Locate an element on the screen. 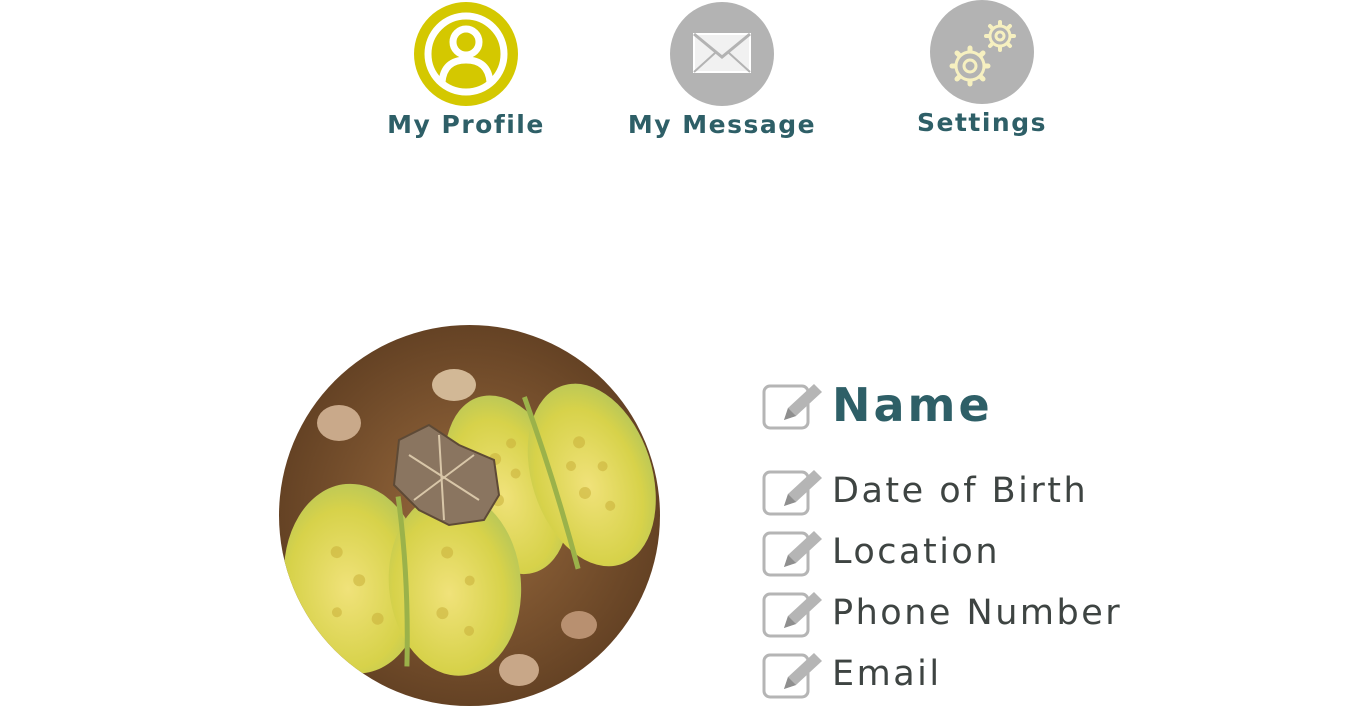 The image size is (1366, 707). field-label-date-of-birth: Date of Birth is located at coordinates (960, 491).